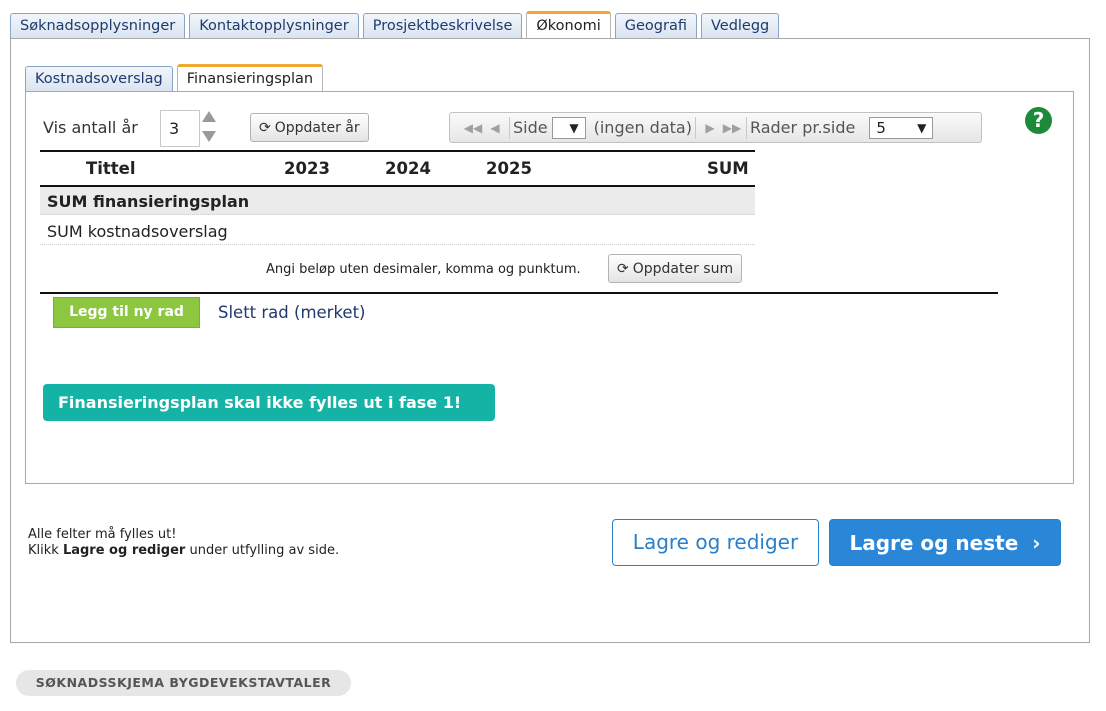 The height and width of the screenshot is (711, 1106). Describe the element at coordinates (183, 683) in the screenshot. I see `form-name-badge: SØKNADSSKJEMA BYGDEVEKSTAVTALER` at that location.